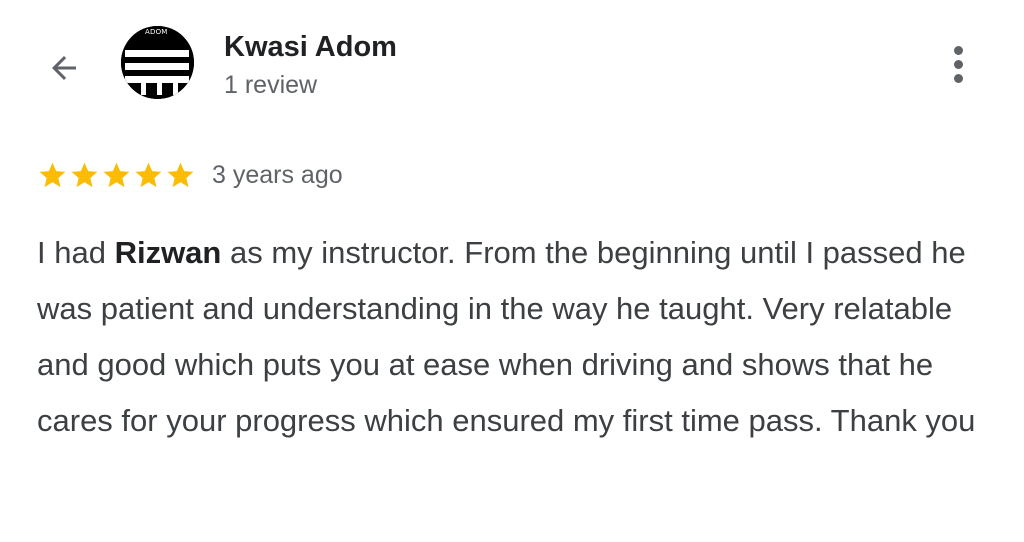 The height and width of the screenshot is (542, 1024). I want to click on avatar: ADOM, so click(157, 62).